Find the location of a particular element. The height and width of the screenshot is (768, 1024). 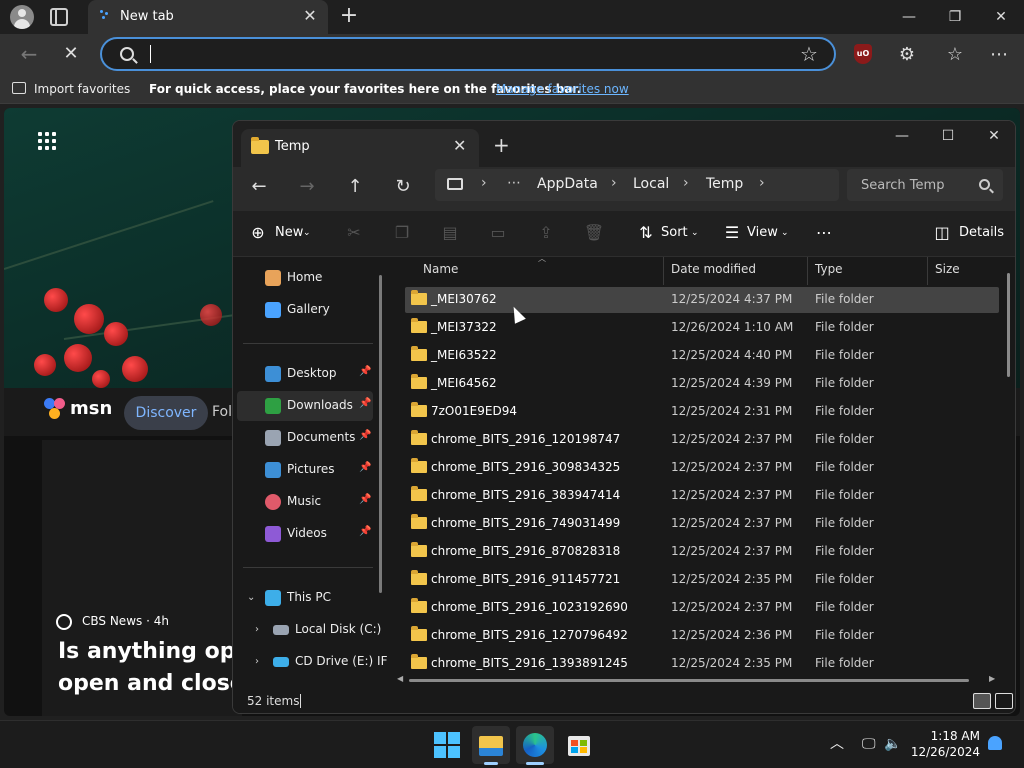

details-view-icon is located at coordinates (982, 701).